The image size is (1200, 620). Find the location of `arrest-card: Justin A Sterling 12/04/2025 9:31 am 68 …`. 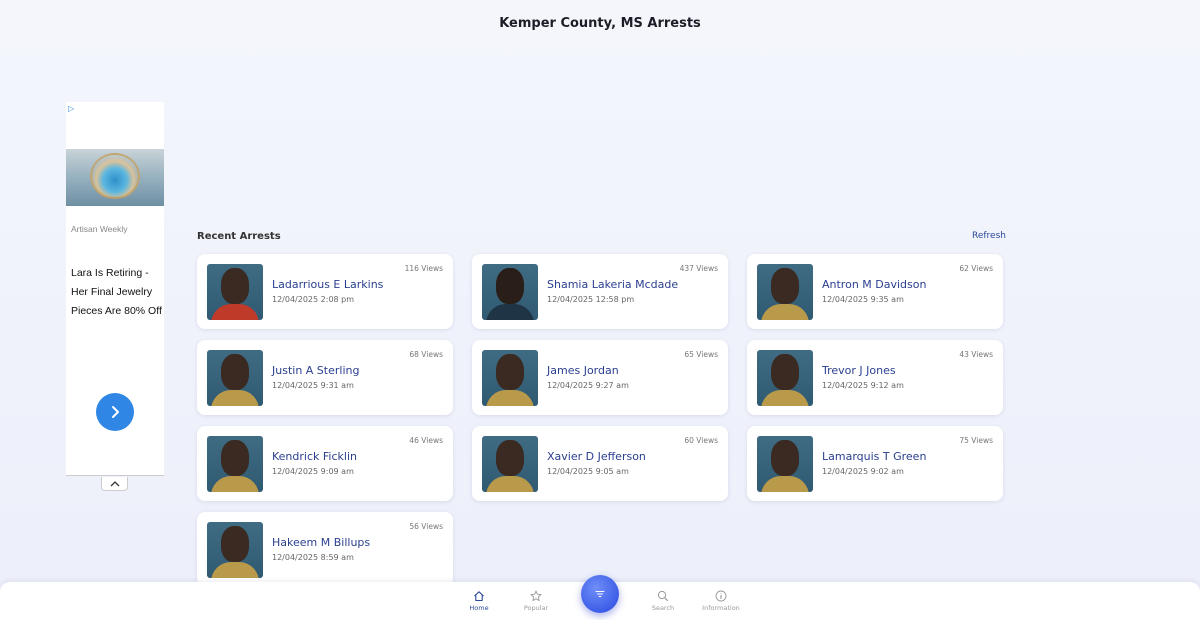

arrest-card: Justin A Sterling 12/04/2025 9:31 am 68 … is located at coordinates (325, 377).